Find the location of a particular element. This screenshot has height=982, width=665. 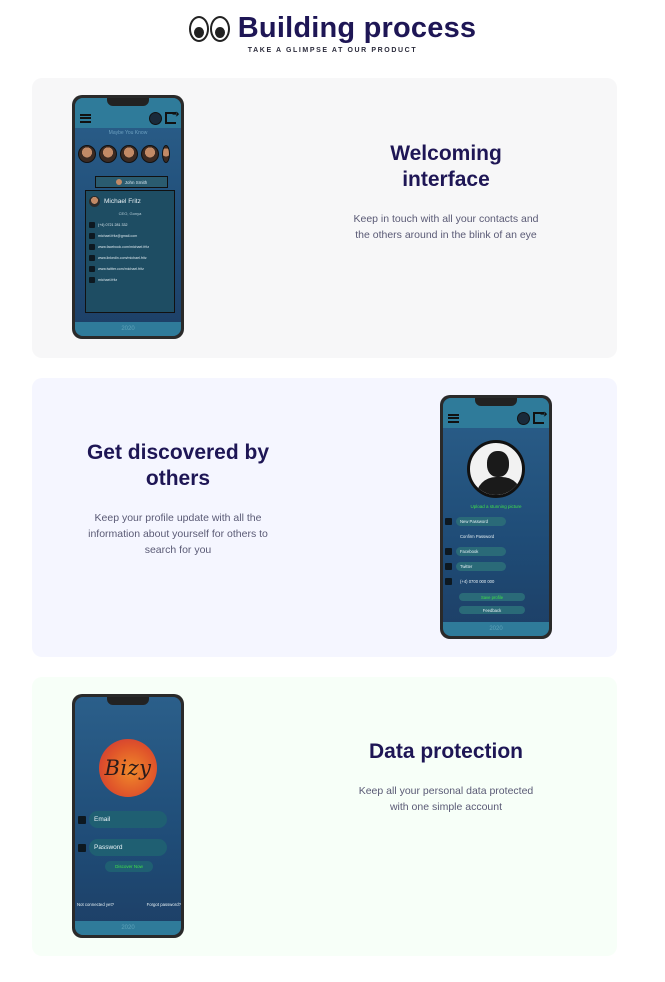

contact-chip: John Smith is located at coordinates (131, 182).